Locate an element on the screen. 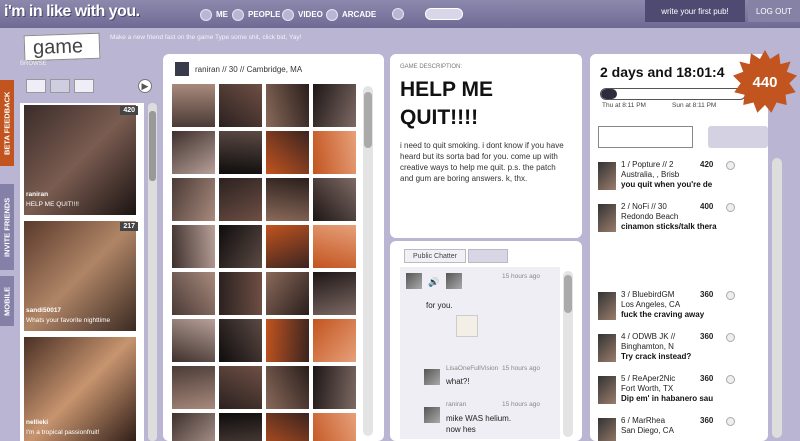  tab-secondary is located at coordinates (488, 256).